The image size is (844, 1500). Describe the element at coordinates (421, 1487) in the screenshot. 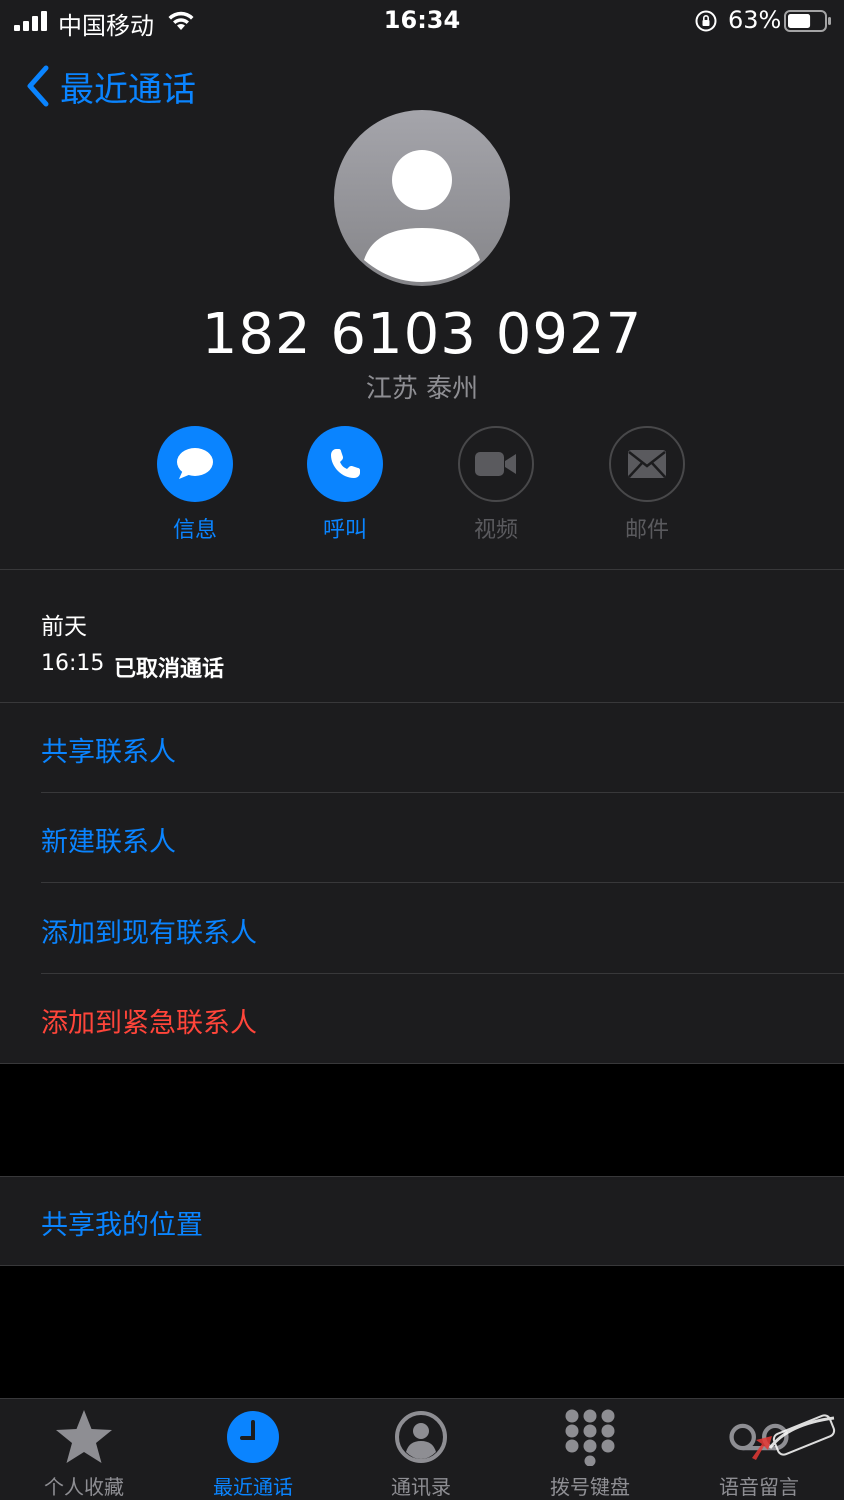

I see `tab-label: 通讯录` at that location.